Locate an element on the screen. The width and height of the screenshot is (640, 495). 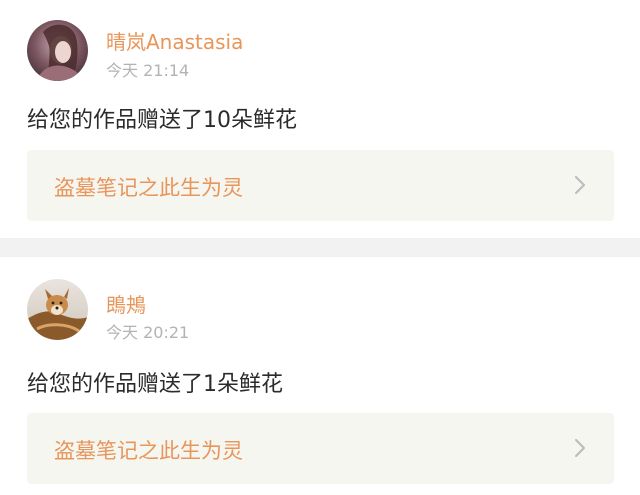
username: 晴岚Anastasia is located at coordinates (174, 40).